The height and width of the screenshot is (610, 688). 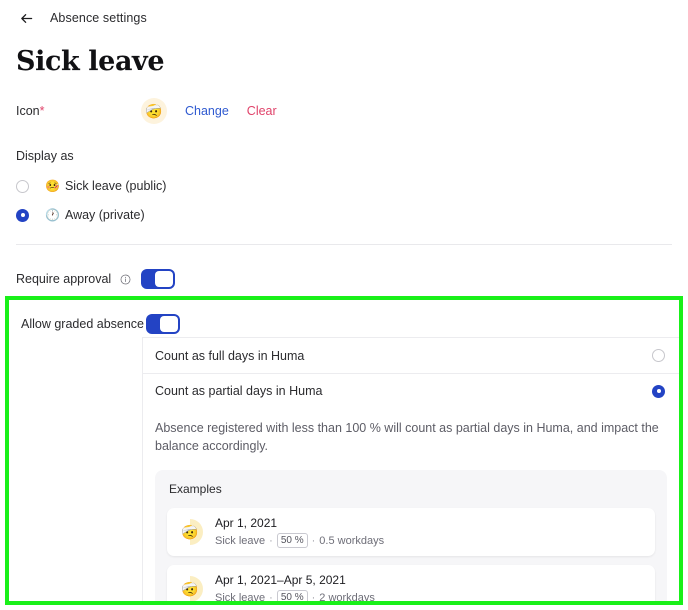 What do you see at coordinates (22, 186) in the screenshot?
I see `radio-public` at bounding box center [22, 186].